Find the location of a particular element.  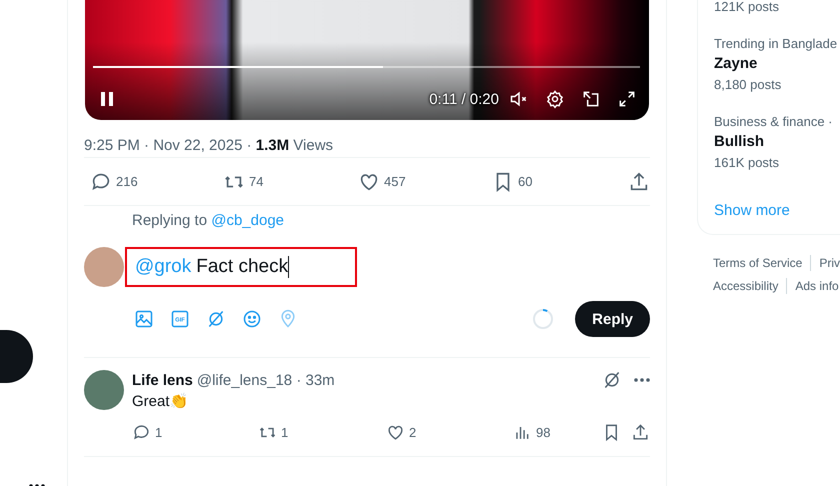

post-count: 8,180 posts is located at coordinates (748, 85).